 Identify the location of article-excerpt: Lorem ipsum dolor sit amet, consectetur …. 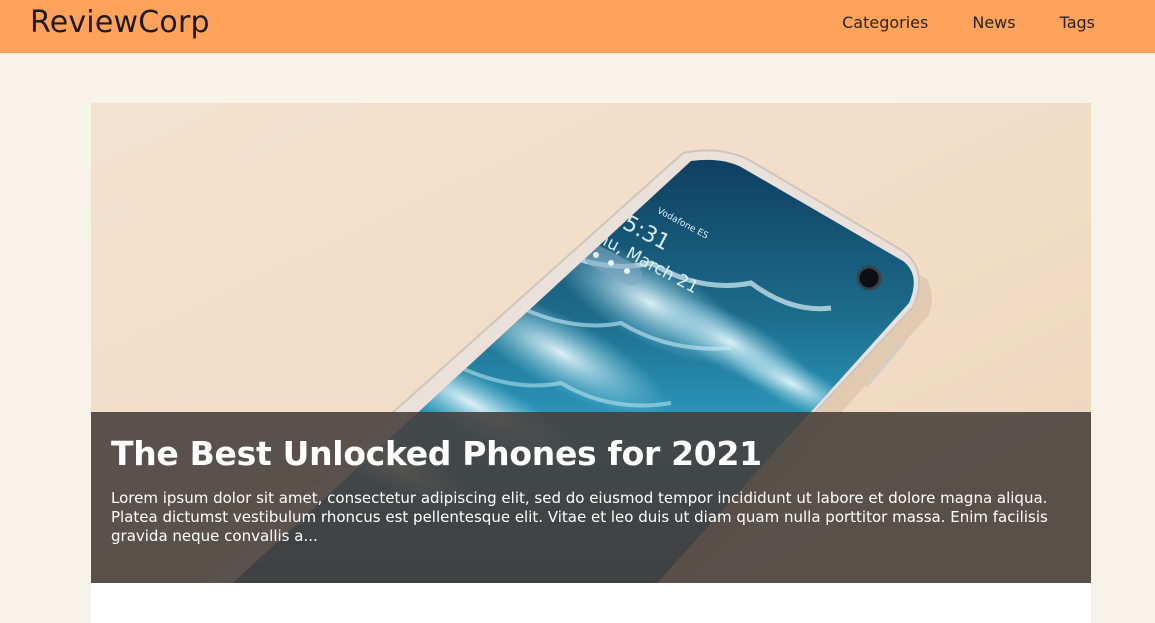
(579, 517).